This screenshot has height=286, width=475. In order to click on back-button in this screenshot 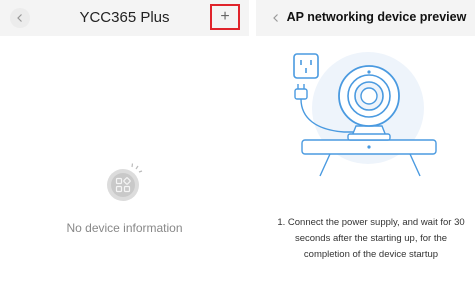, I will do `click(20, 18)`.